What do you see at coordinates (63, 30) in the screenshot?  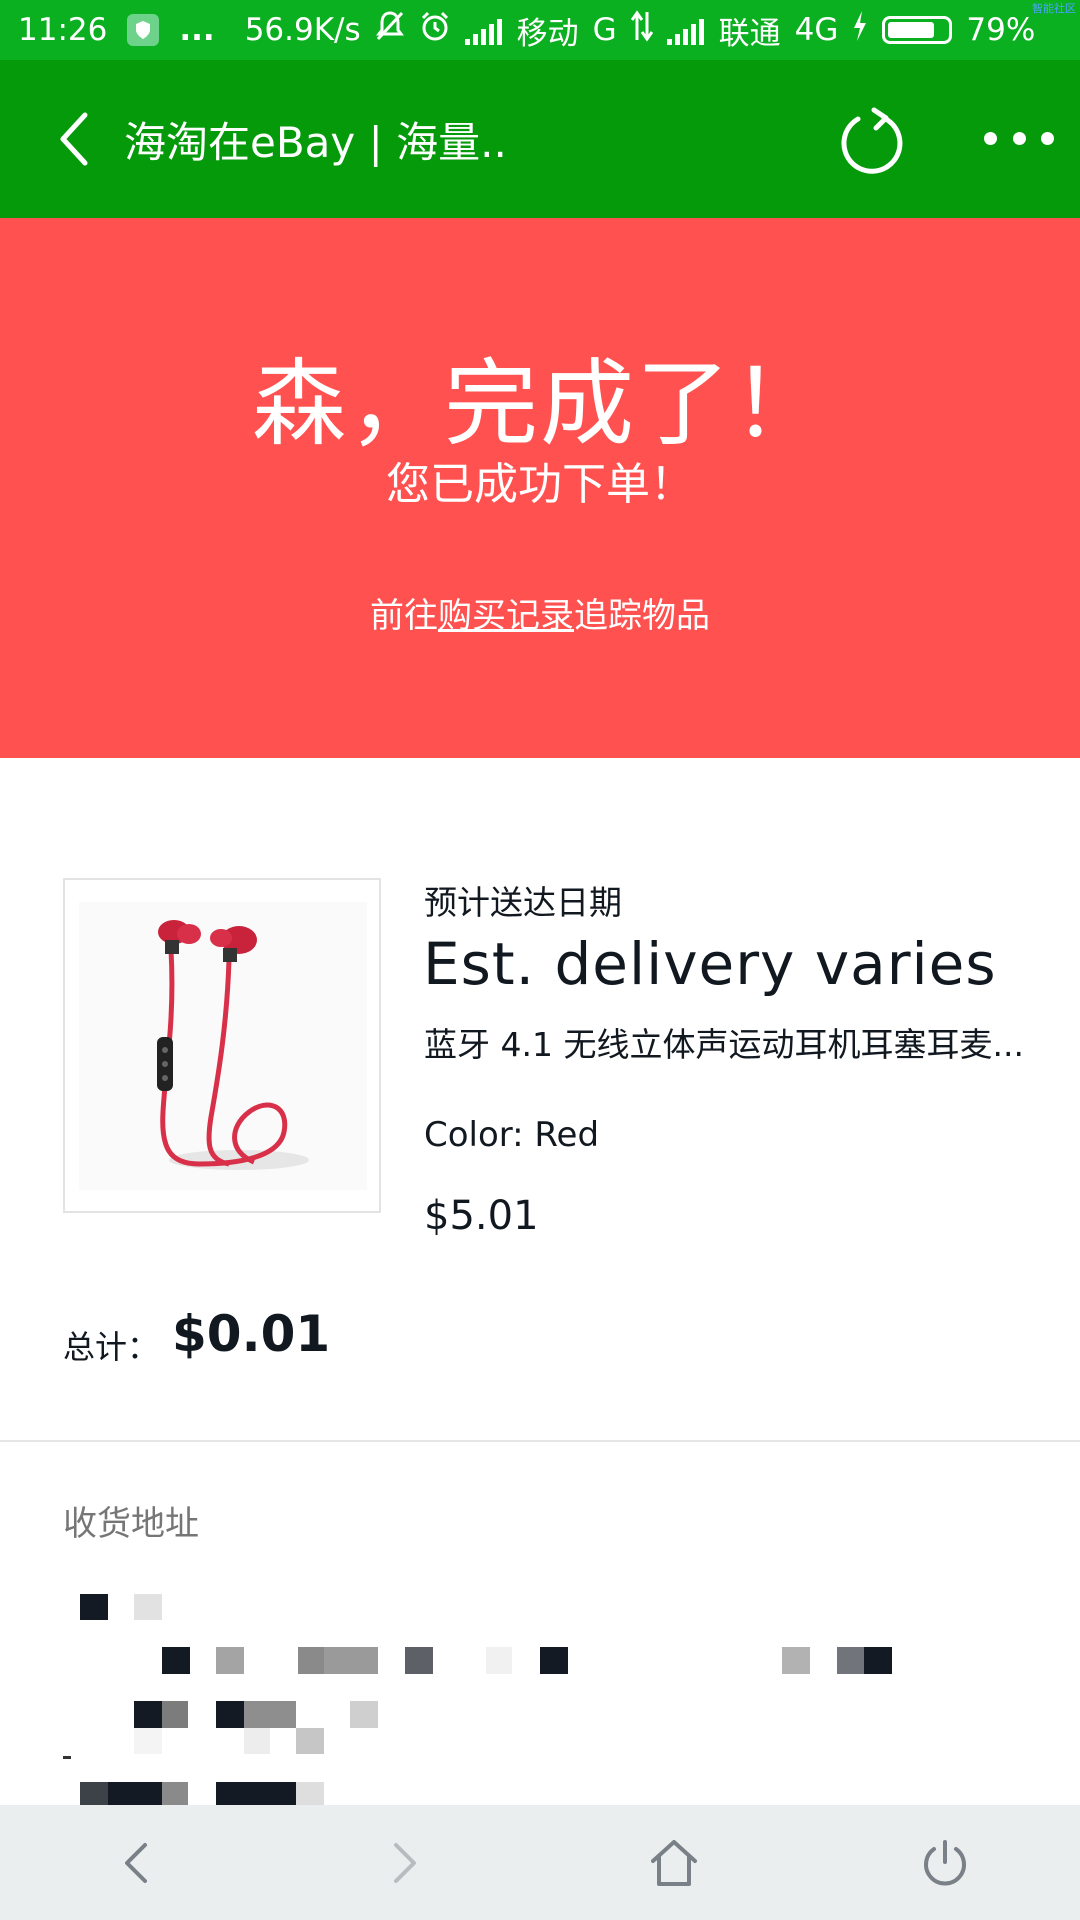 I see `status-time: 11:26` at bounding box center [63, 30].